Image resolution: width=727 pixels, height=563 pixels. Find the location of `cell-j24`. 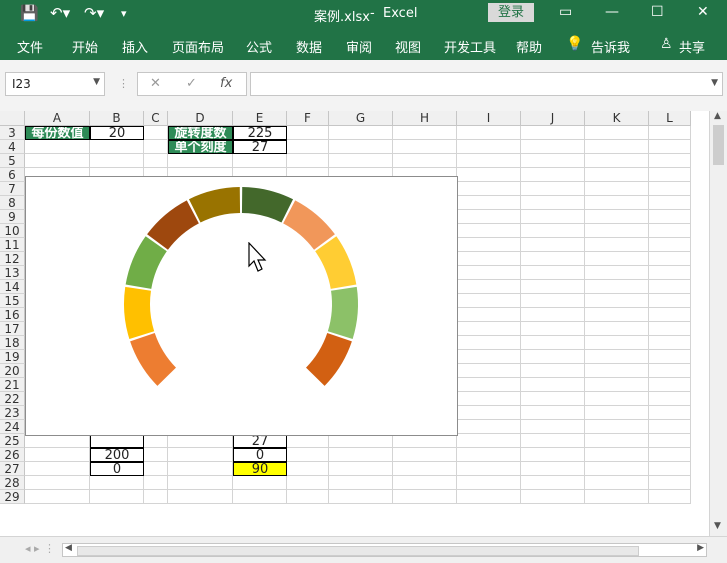

cell-j24 is located at coordinates (553, 427).